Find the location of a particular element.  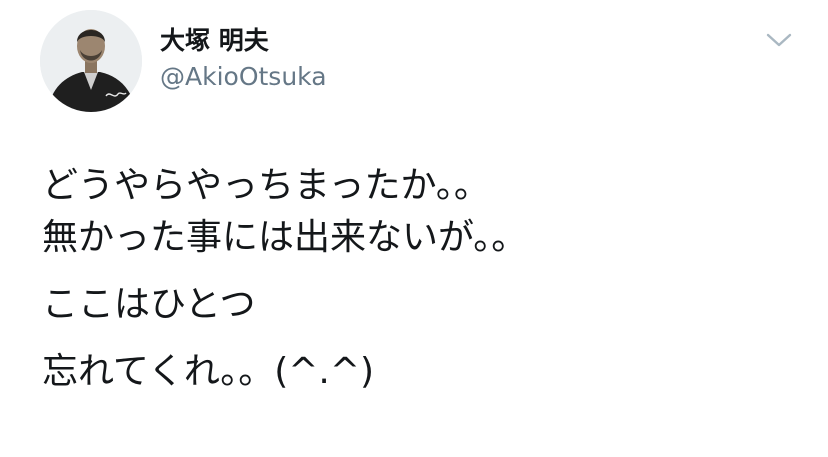

tweet-line: ここはひとつ is located at coordinates (149, 304).